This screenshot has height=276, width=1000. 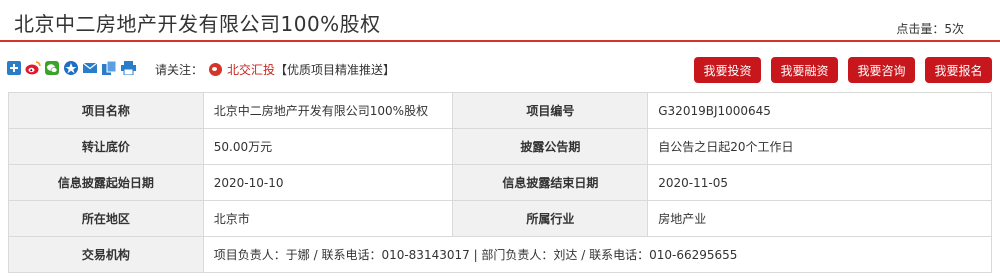 What do you see at coordinates (930, 29) in the screenshot?
I see `view-count: 点击量：5次` at bounding box center [930, 29].